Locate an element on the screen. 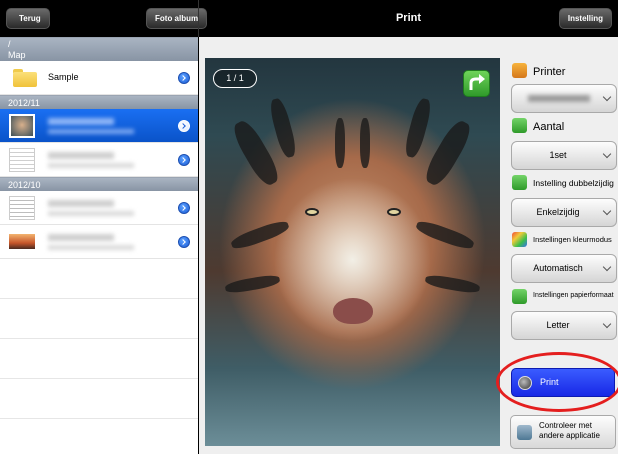 The image size is (618, 454). color-mode-icon is located at coordinates (519, 239).